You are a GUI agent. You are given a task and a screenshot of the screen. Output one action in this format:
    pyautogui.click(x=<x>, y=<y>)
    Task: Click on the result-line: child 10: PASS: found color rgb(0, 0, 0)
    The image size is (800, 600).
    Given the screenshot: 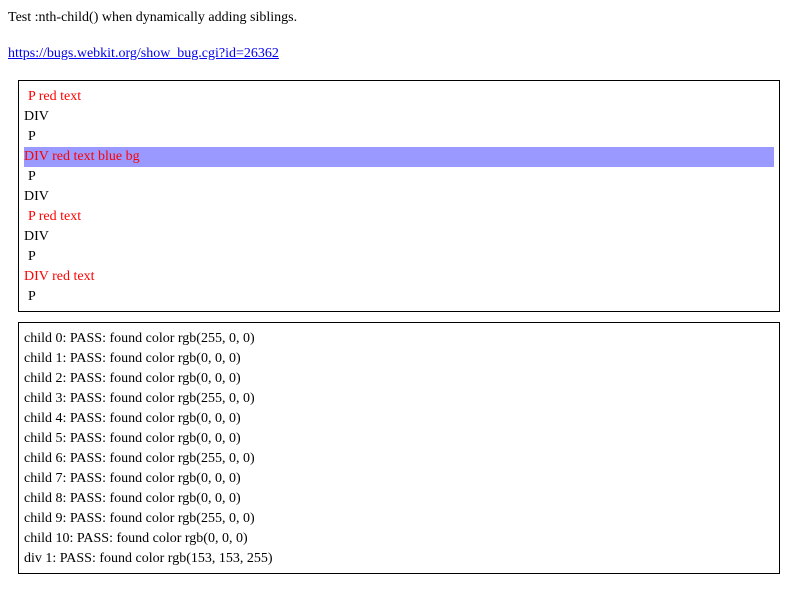 What is the action you would take?
    pyautogui.click(x=136, y=538)
    